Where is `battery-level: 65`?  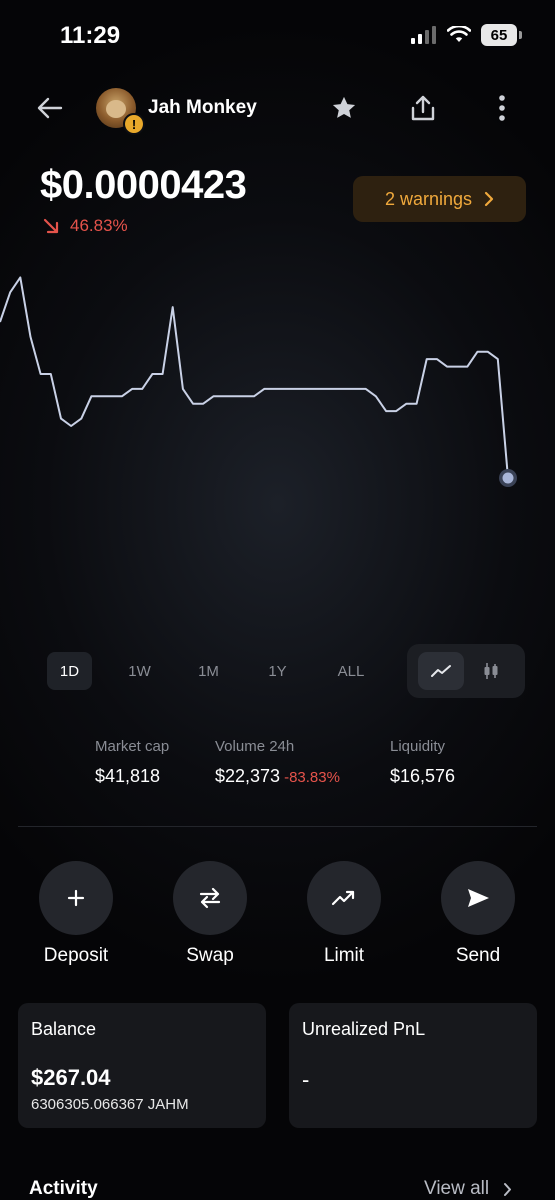 battery-level: 65 is located at coordinates (499, 35).